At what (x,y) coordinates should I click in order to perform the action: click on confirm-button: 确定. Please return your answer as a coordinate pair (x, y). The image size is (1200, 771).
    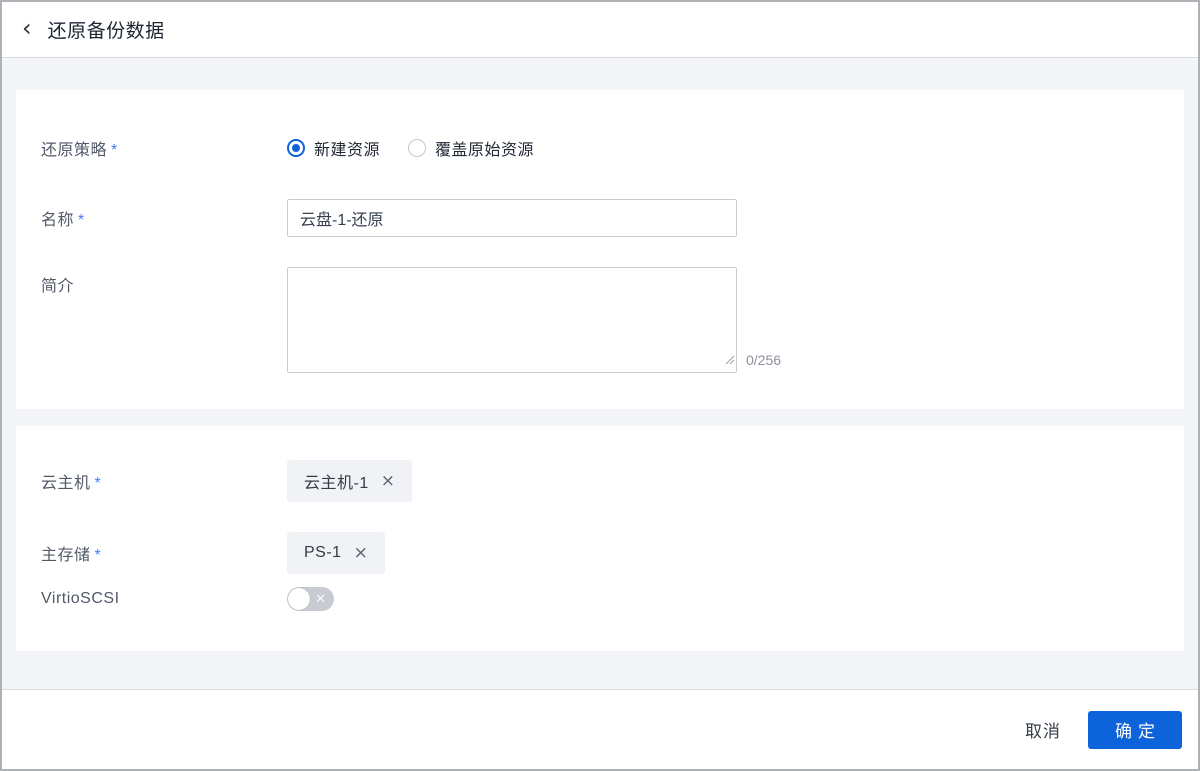
    Looking at the image, I should click on (1135, 729).